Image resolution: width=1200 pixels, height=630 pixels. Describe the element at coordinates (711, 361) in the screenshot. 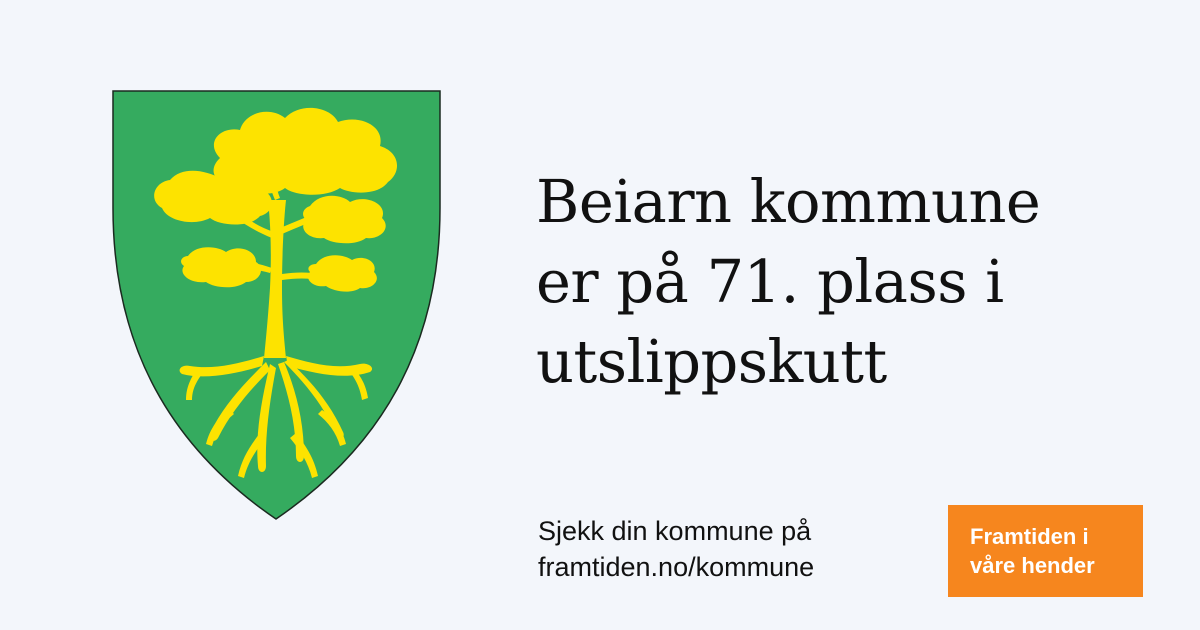

I see `headline-line-3: utslippskutt` at that location.